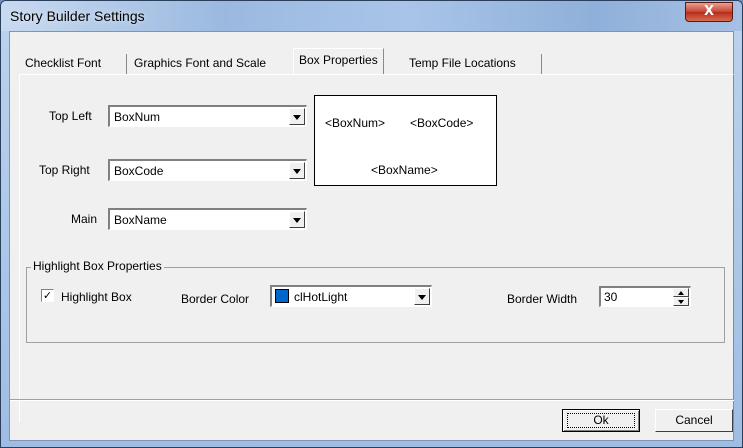  What do you see at coordinates (64, 170) in the screenshot?
I see `top-right-label: Top Right` at bounding box center [64, 170].